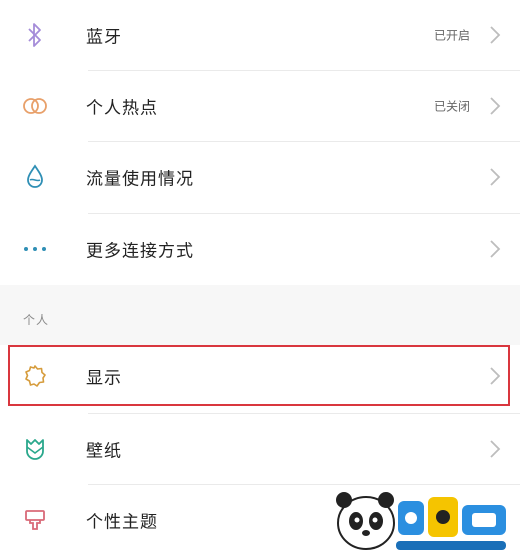 The image size is (520, 557). What do you see at coordinates (259, 375) in the screenshot?
I see `highlight-box` at bounding box center [259, 375].